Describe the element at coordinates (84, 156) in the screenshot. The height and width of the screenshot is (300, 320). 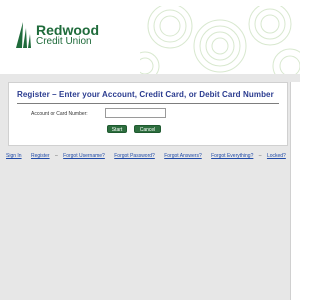
I see `forgot-username-link: Forgot Username?` at that location.